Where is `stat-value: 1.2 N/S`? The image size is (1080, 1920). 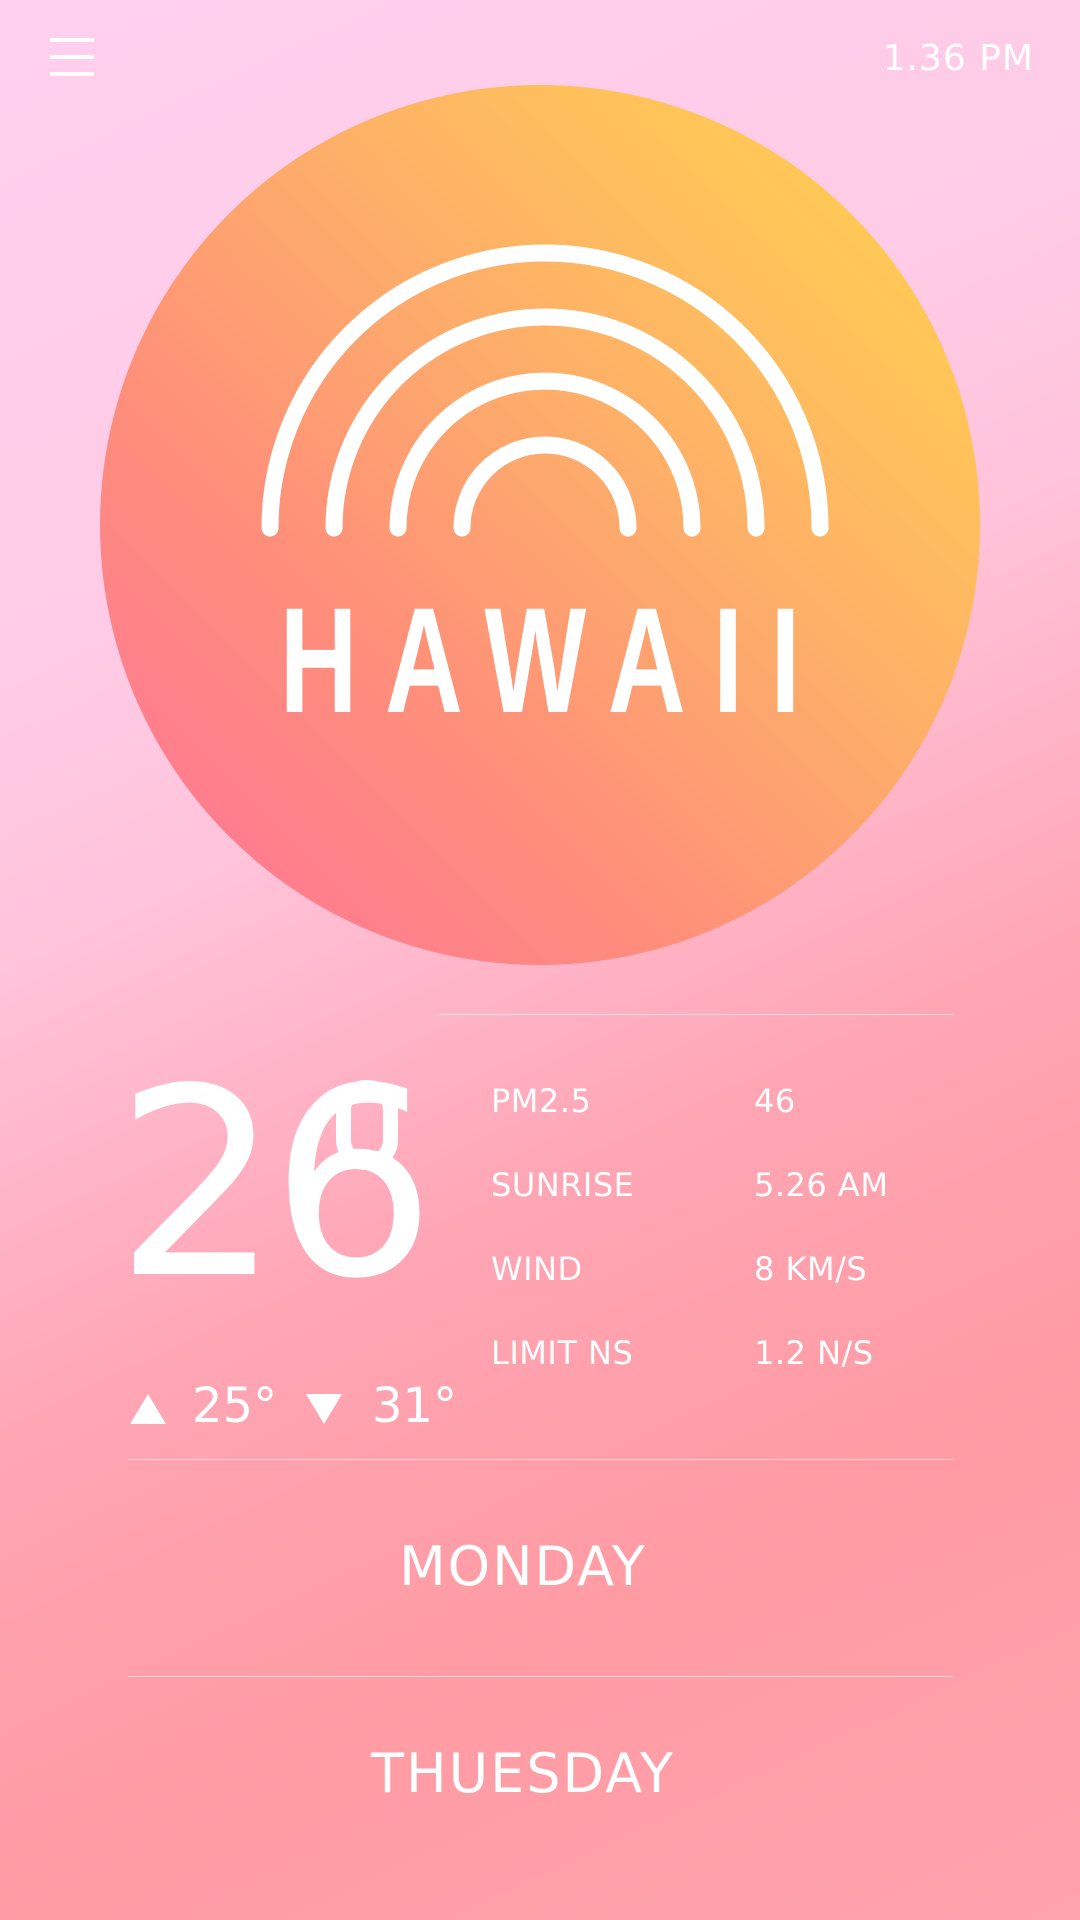
stat-value: 1.2 N/S is located at coordinates (814, 1353).